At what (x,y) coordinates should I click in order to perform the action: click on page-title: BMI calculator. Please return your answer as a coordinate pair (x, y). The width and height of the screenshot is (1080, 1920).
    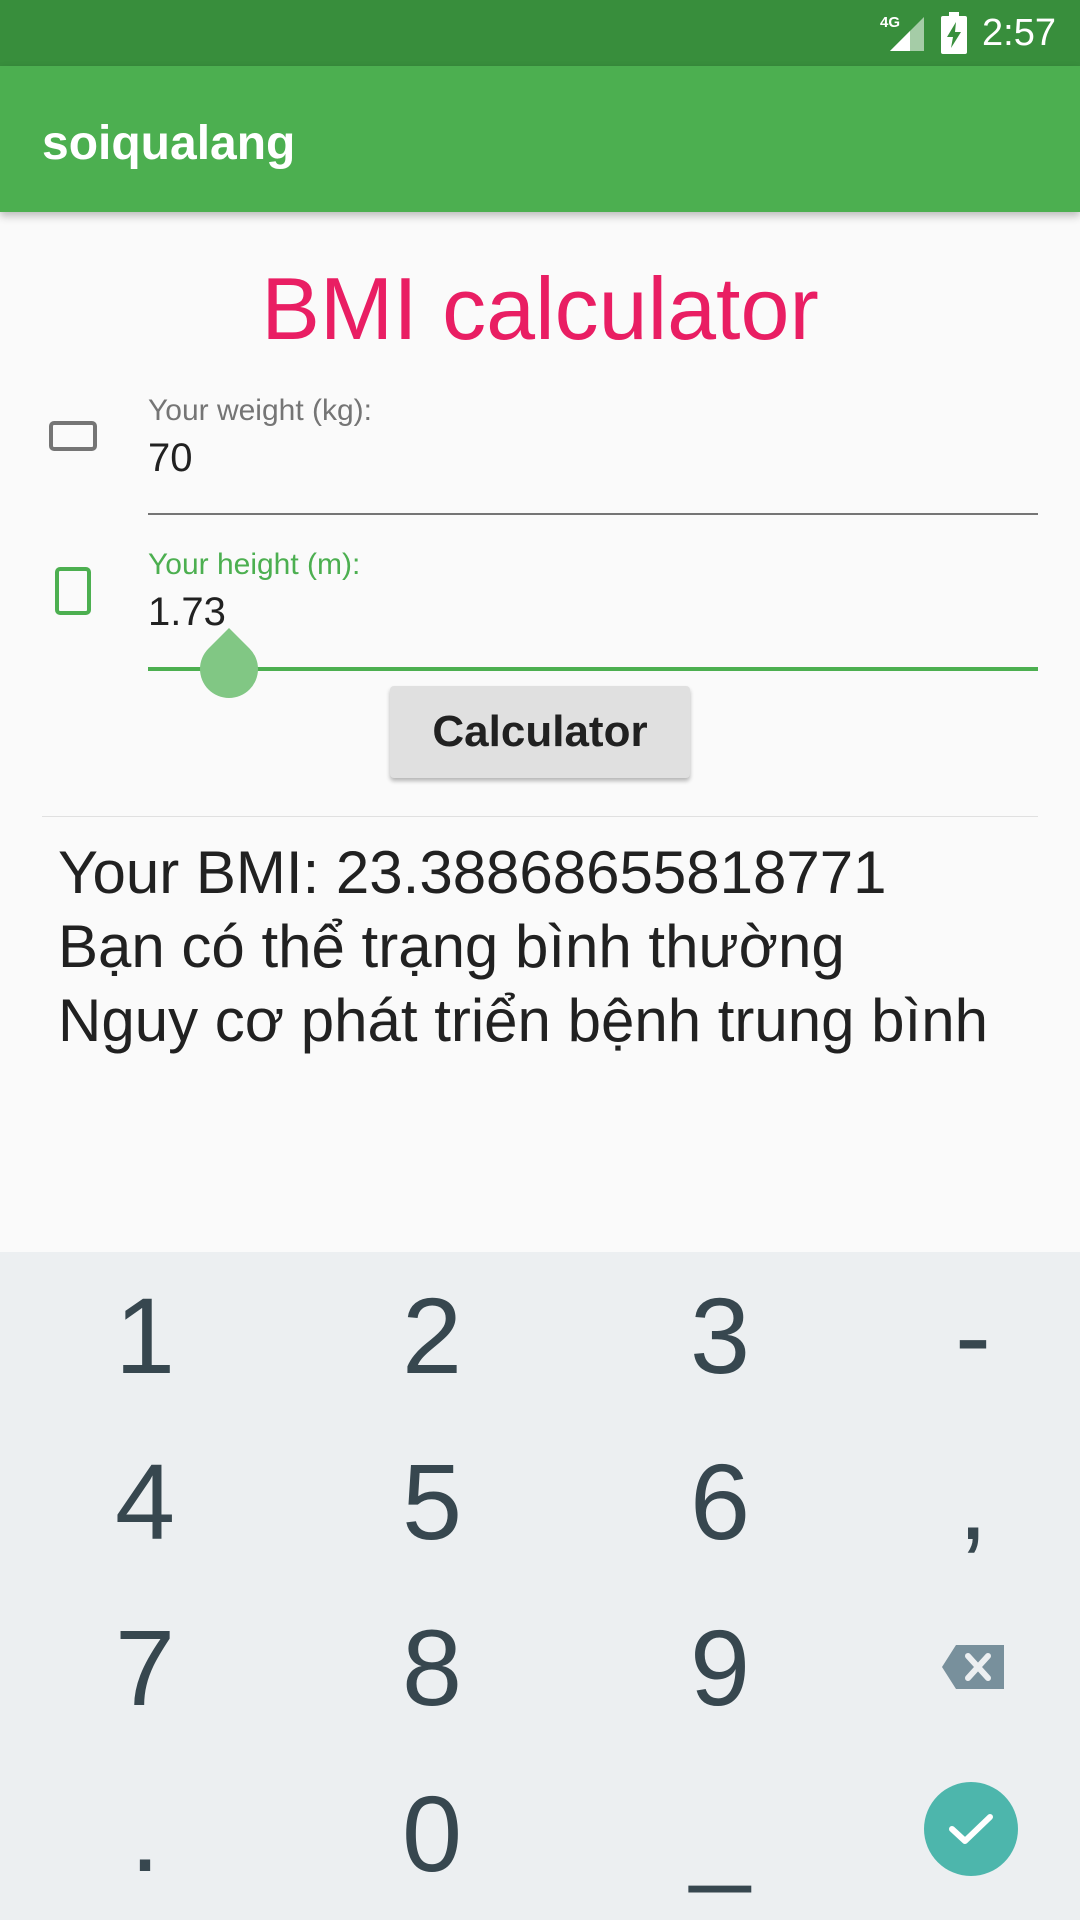
    Looking at the image, I should click on (540, 308).